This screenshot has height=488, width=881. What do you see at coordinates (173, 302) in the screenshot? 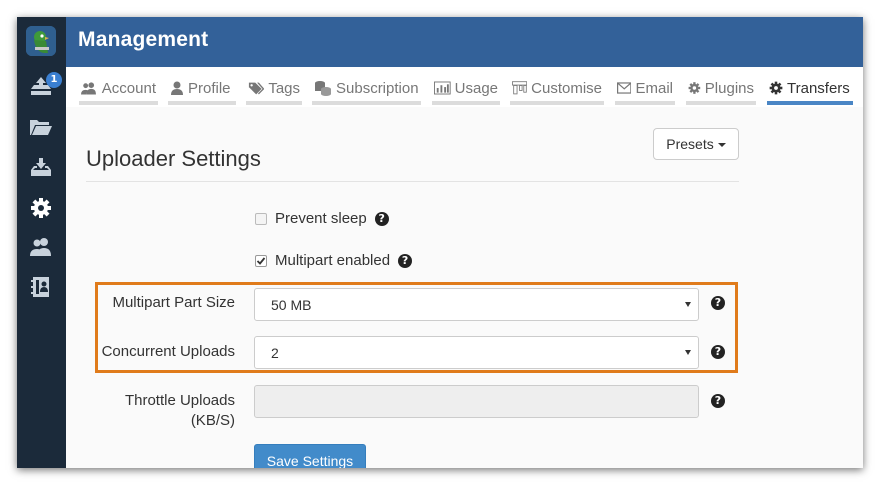
I see `part-size-label: Multipart Part Size` at bounding box center [173, 302].